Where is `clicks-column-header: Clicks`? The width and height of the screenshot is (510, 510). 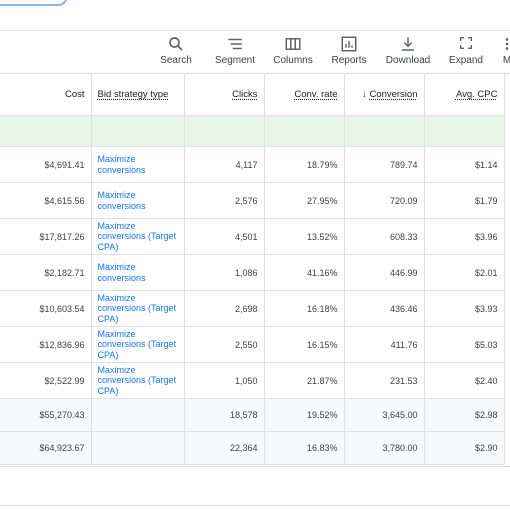 clicks-column-header: Clicks is located at coordinates (224, 95).